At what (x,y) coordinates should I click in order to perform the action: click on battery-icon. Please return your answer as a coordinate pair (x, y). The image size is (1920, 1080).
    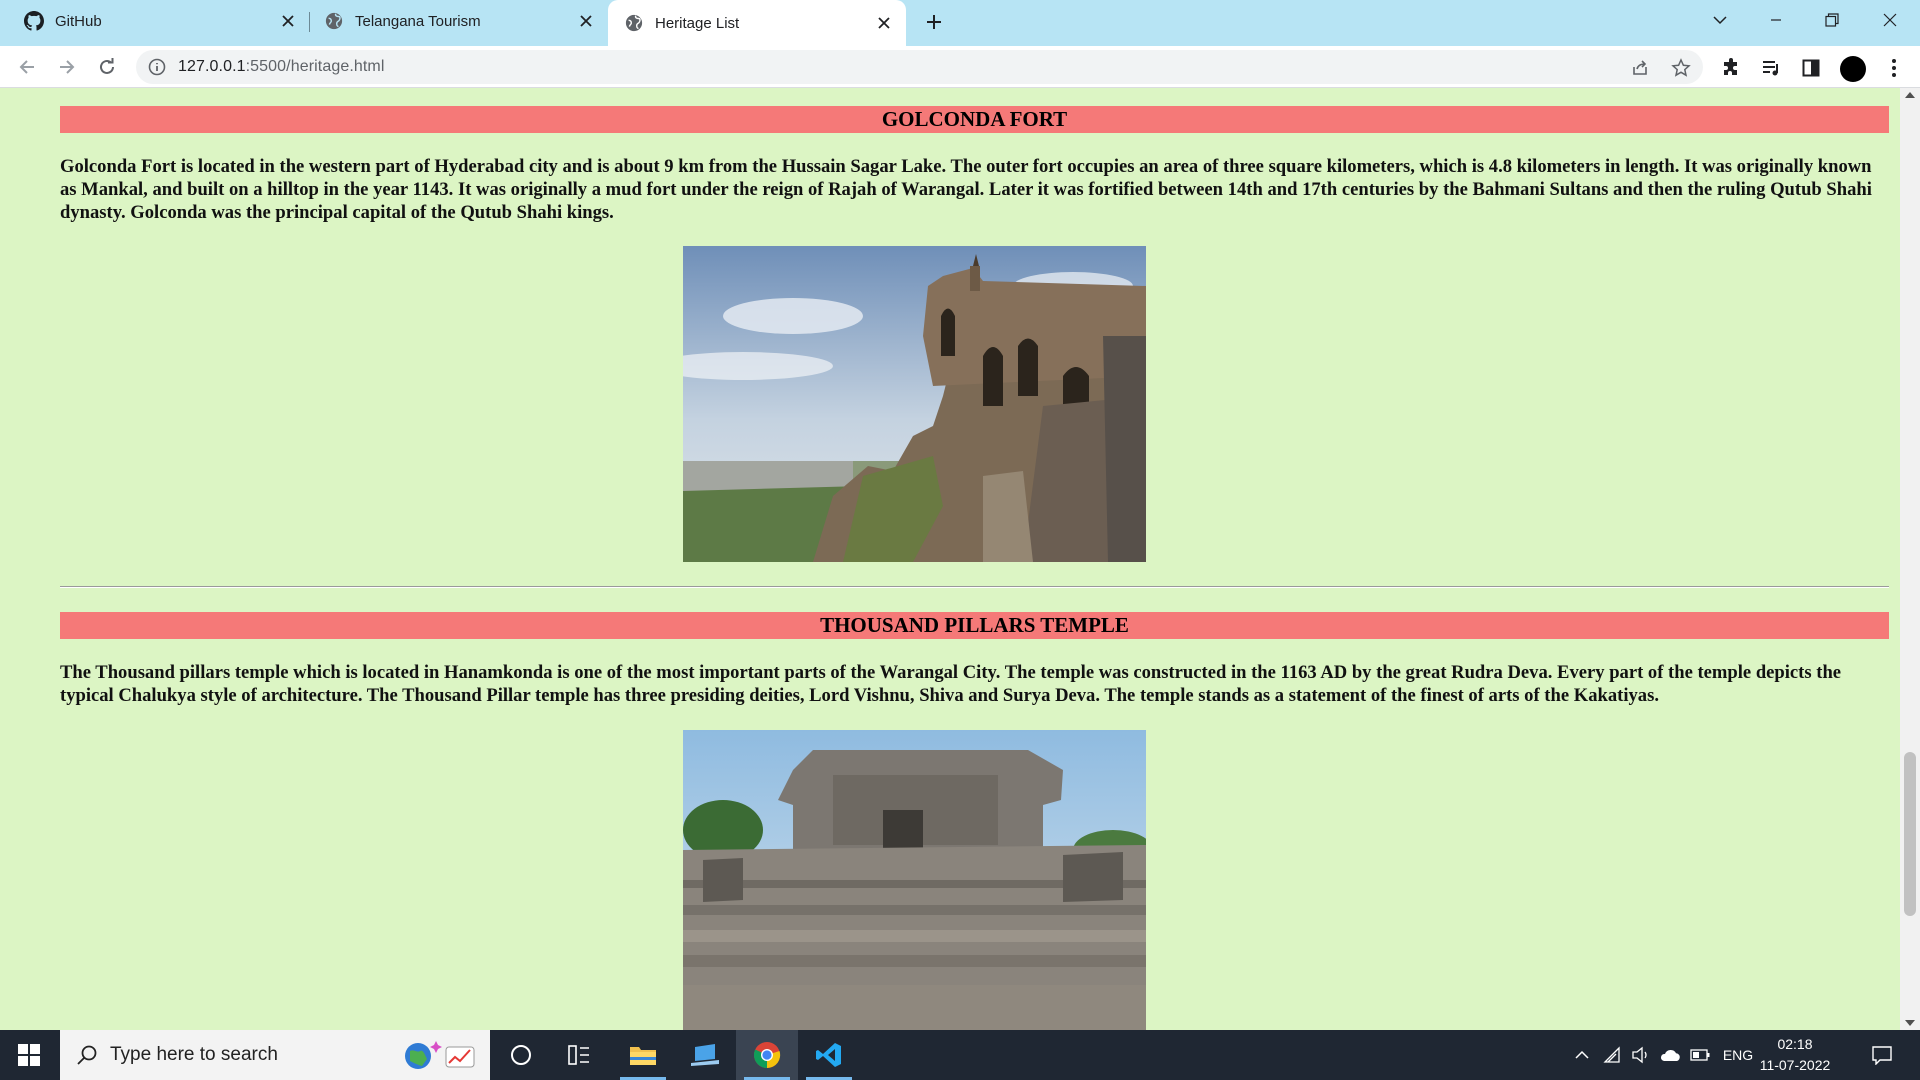
    Looking at the image, I should click on (1700, 1055).